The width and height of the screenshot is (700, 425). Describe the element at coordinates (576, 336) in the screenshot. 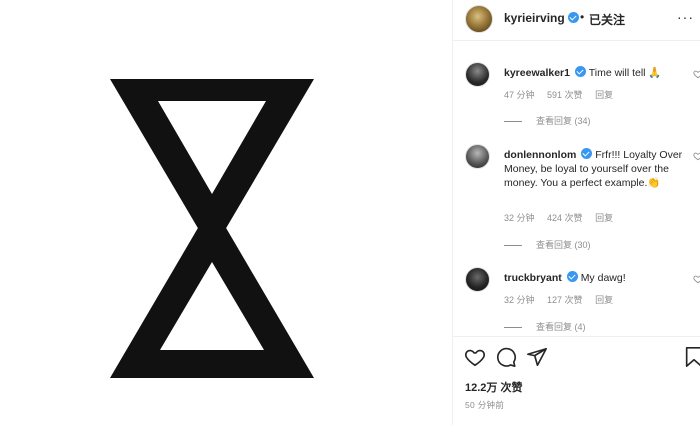

I see `actions-divider` at that location.